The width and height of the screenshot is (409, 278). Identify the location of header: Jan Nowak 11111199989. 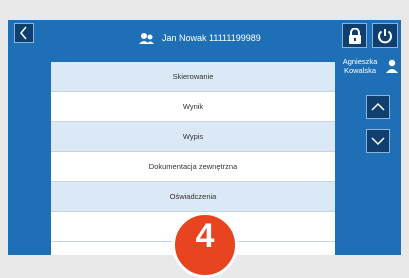
(204, 40).